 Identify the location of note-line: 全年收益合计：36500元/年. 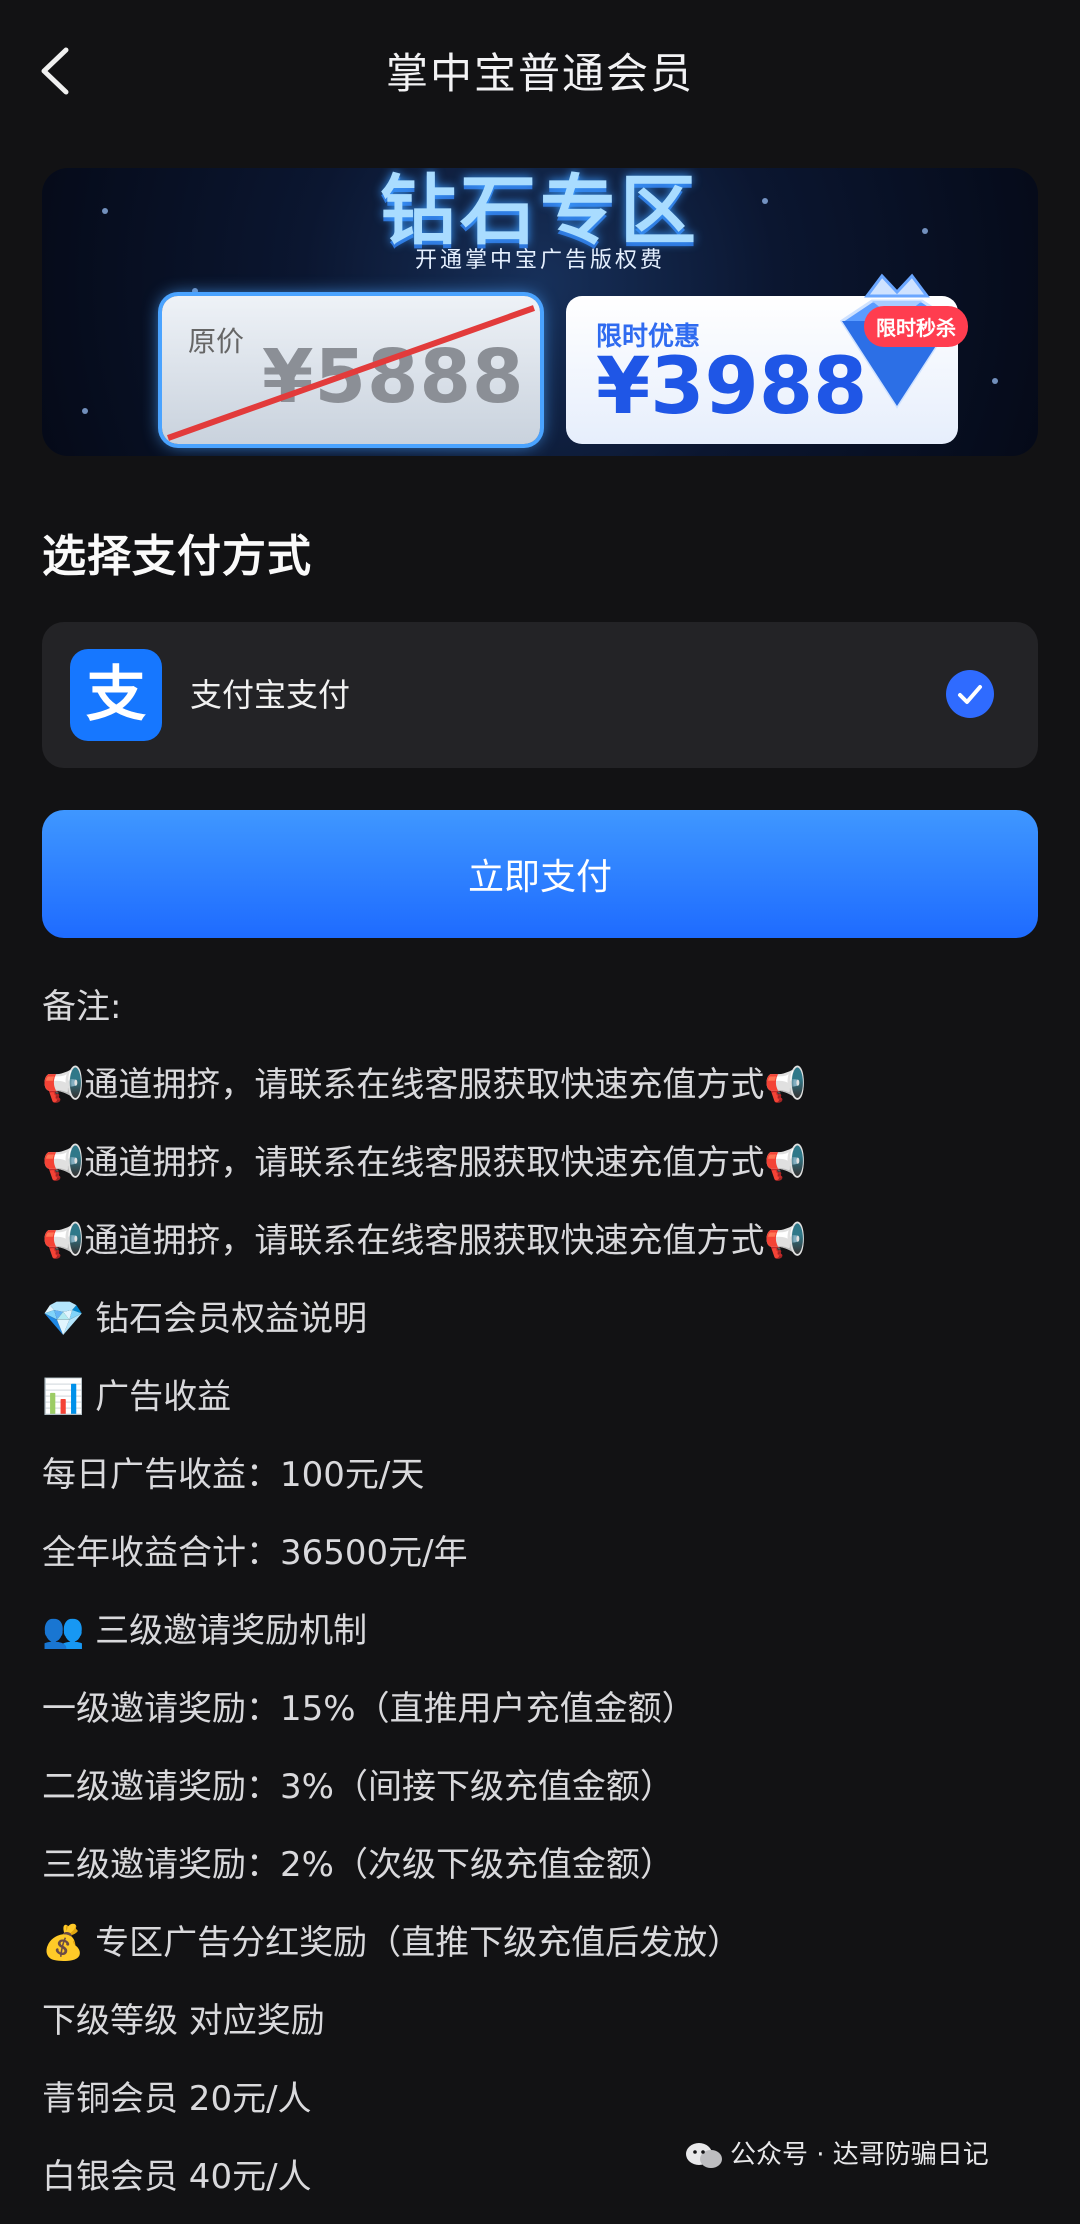
(255, 1553).